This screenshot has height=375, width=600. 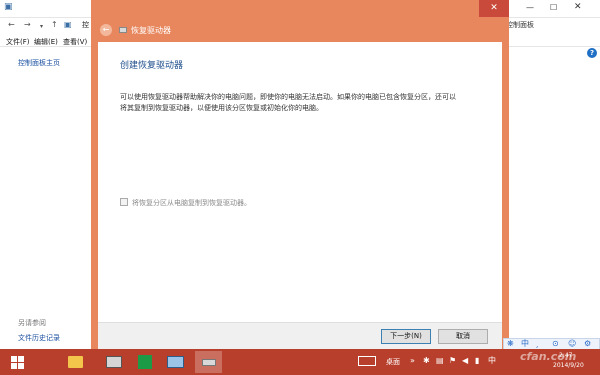 What do you see at coordinates (41, 27) in the screenshot?
I see `recent-locations-chevron-icon: ▾` at bounding box center [41, 27].